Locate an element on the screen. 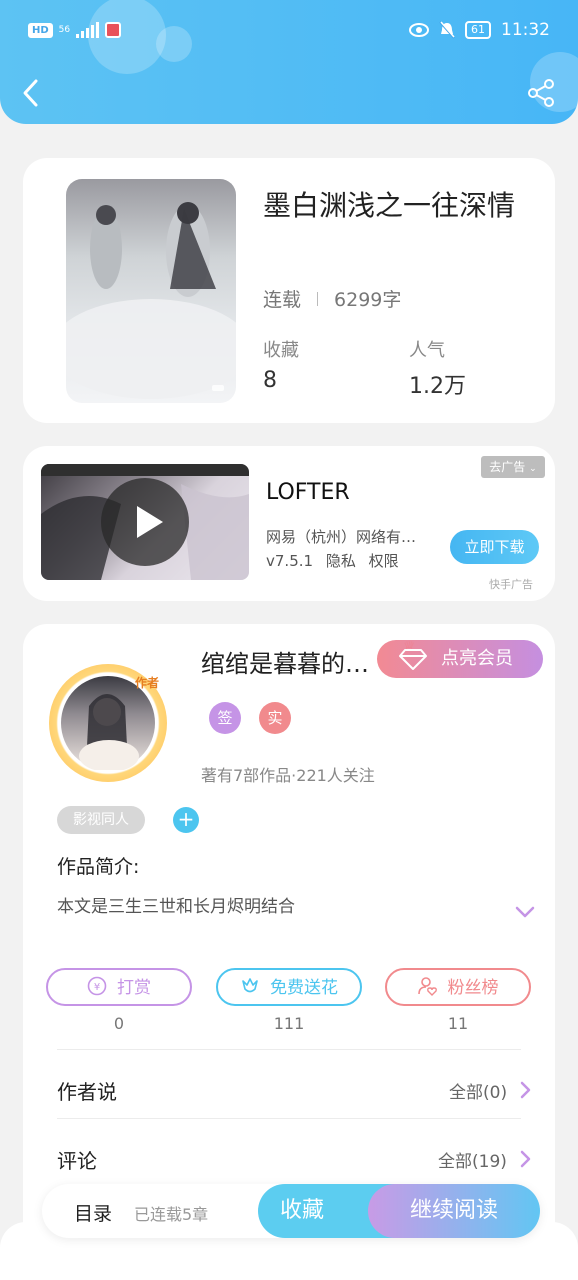  header-bar: HD 56 61 11:32 is located at coordinates (289, 62).